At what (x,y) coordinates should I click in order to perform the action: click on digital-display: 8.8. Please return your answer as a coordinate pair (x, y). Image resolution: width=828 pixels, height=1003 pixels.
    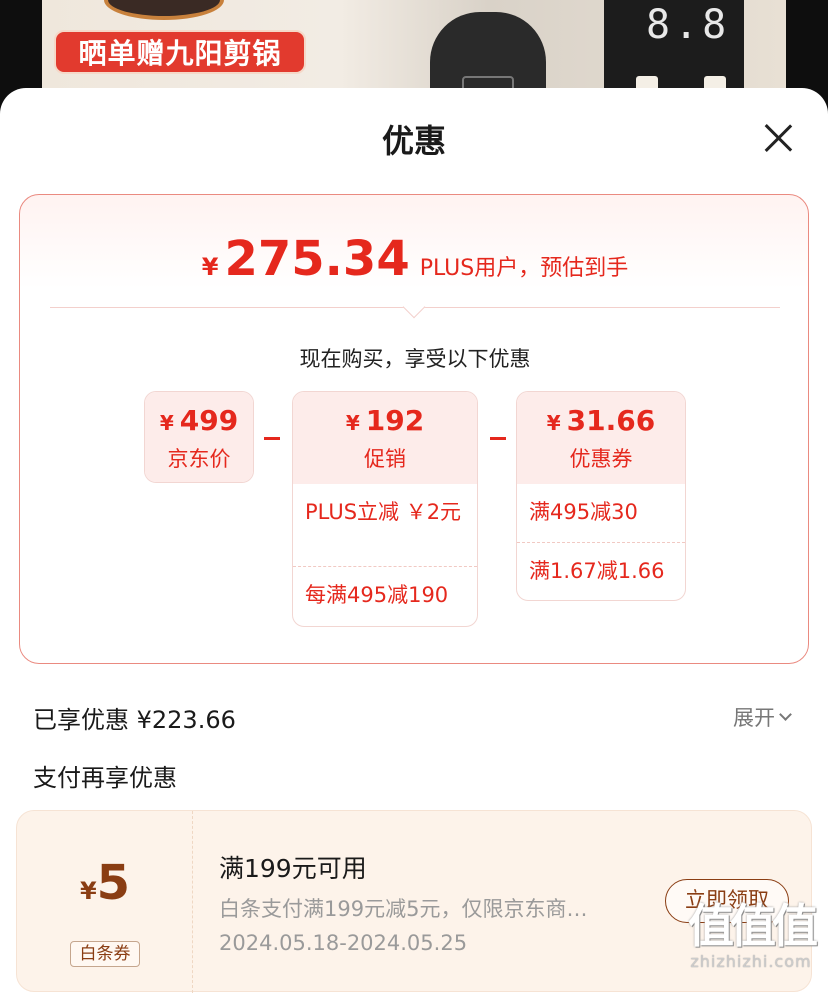
    Looking at the image, I should click on (688, 25).